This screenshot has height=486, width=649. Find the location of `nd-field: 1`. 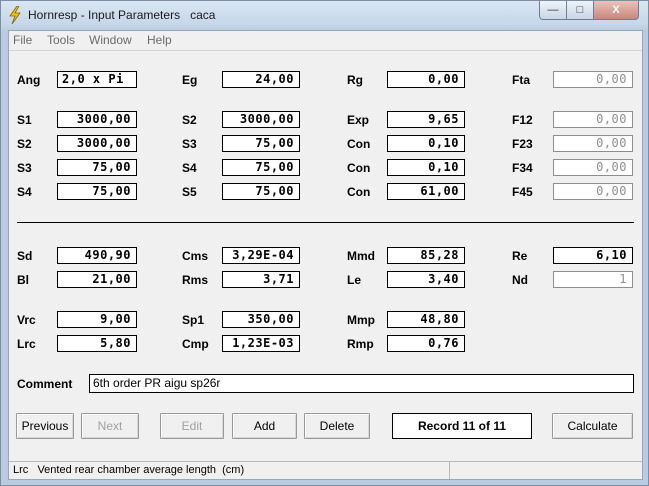

nd-field: 1 is located at coordinates (593, 279).